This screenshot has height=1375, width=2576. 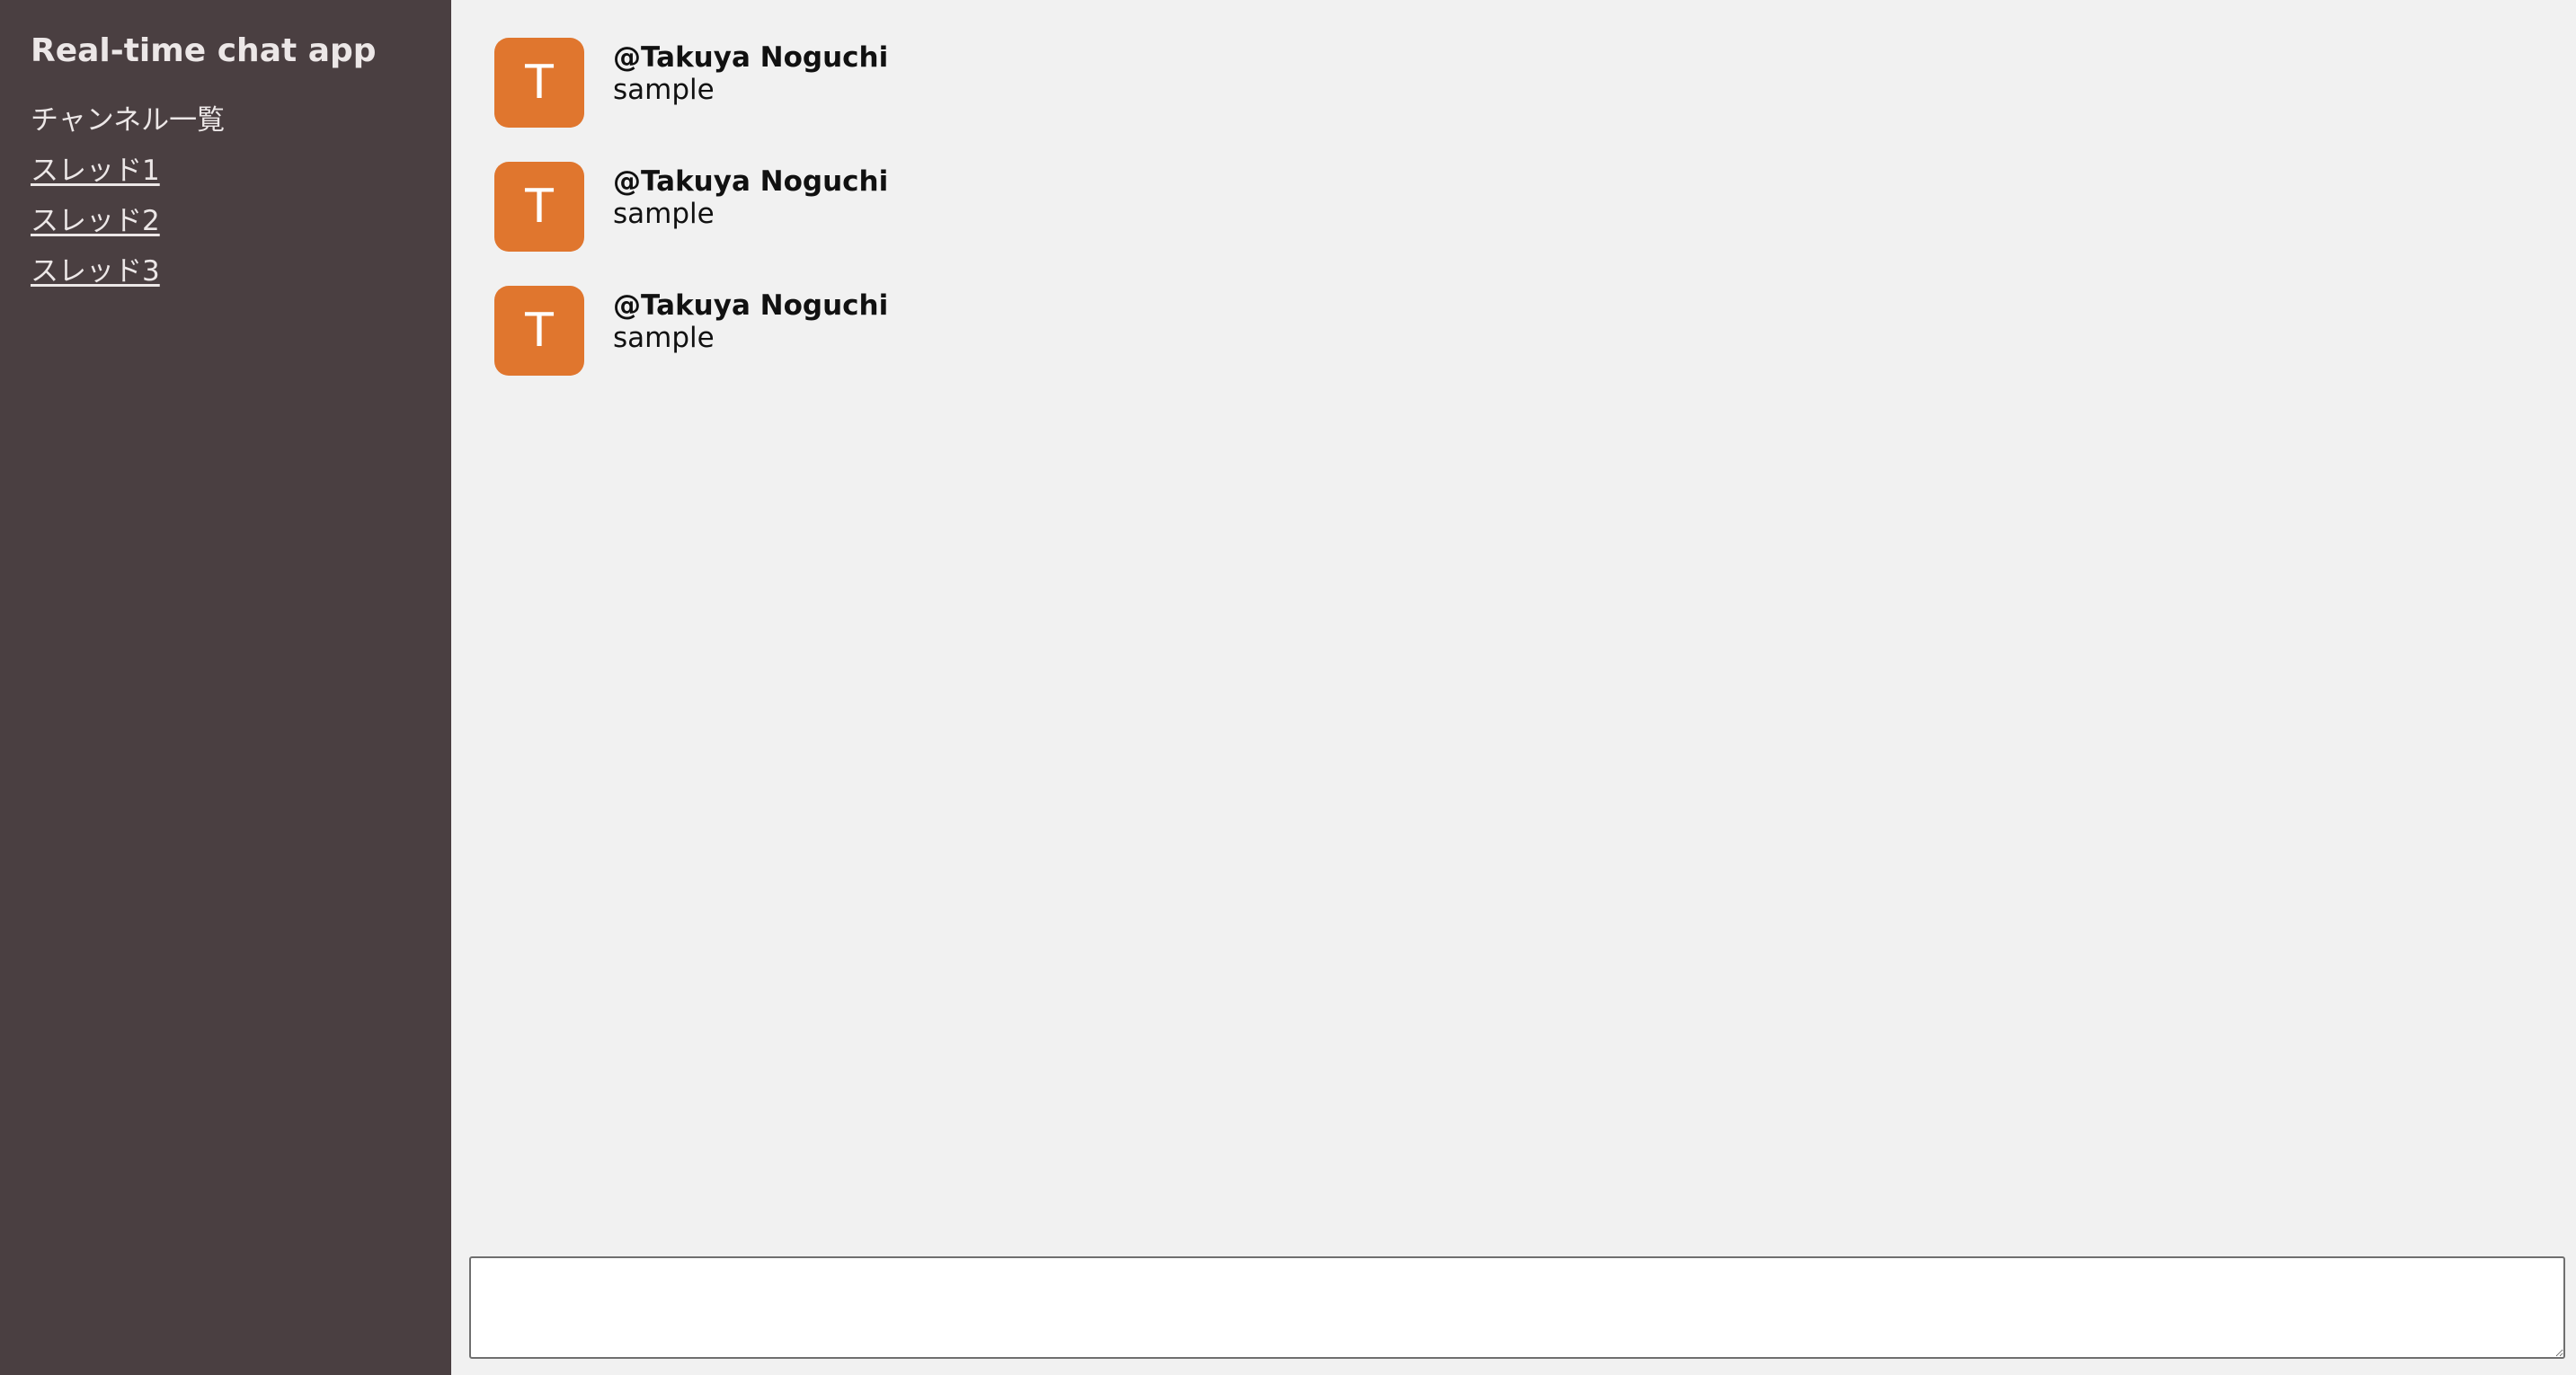 I want to click on thread-list-item: スレッド1, so click(x=241, y=170).